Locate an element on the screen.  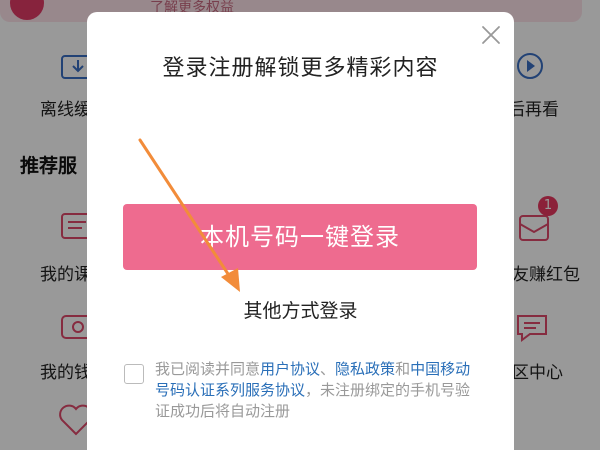
annotation-arrow-icon is located at coordinates (189, 215).